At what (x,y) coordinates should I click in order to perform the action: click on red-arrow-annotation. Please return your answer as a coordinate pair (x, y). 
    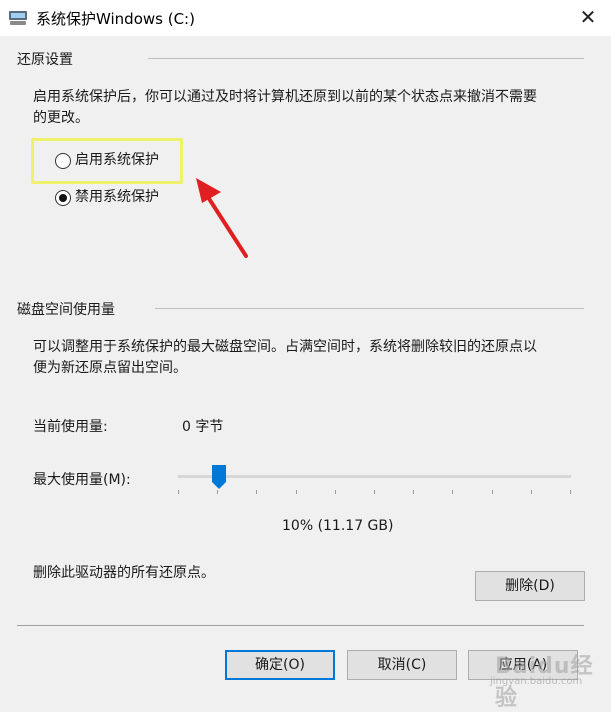
    Looking at the image, I should click on (222, 218).